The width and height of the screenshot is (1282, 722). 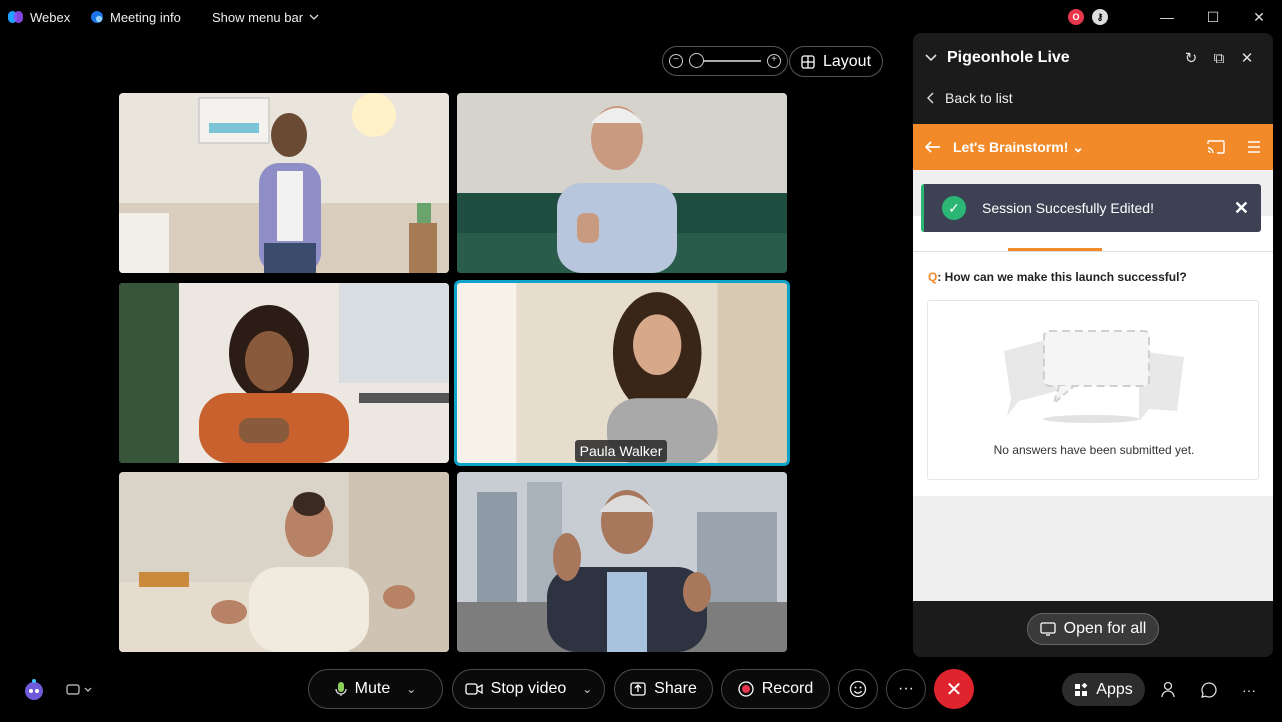 I want to click on question-prefix: Q, so click(x=933, y=277).